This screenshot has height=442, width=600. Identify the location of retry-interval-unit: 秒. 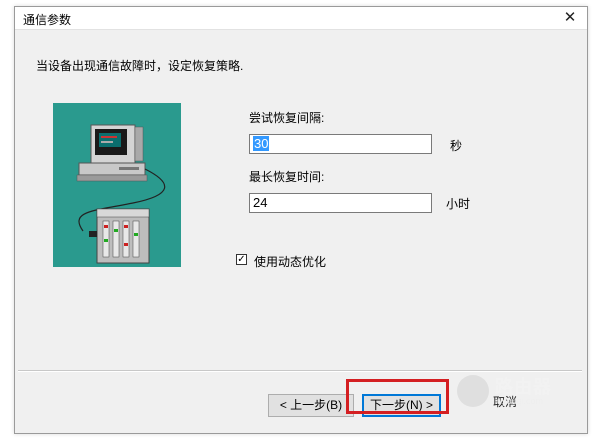
(456, 146).